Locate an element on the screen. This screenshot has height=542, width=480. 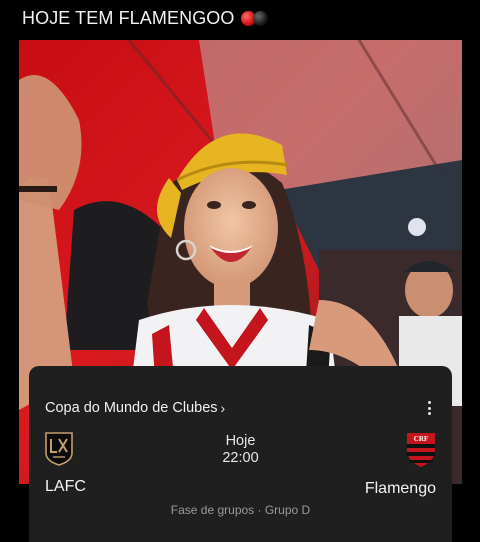
home-team-name: LAFC is located at coordinates (65, 486).